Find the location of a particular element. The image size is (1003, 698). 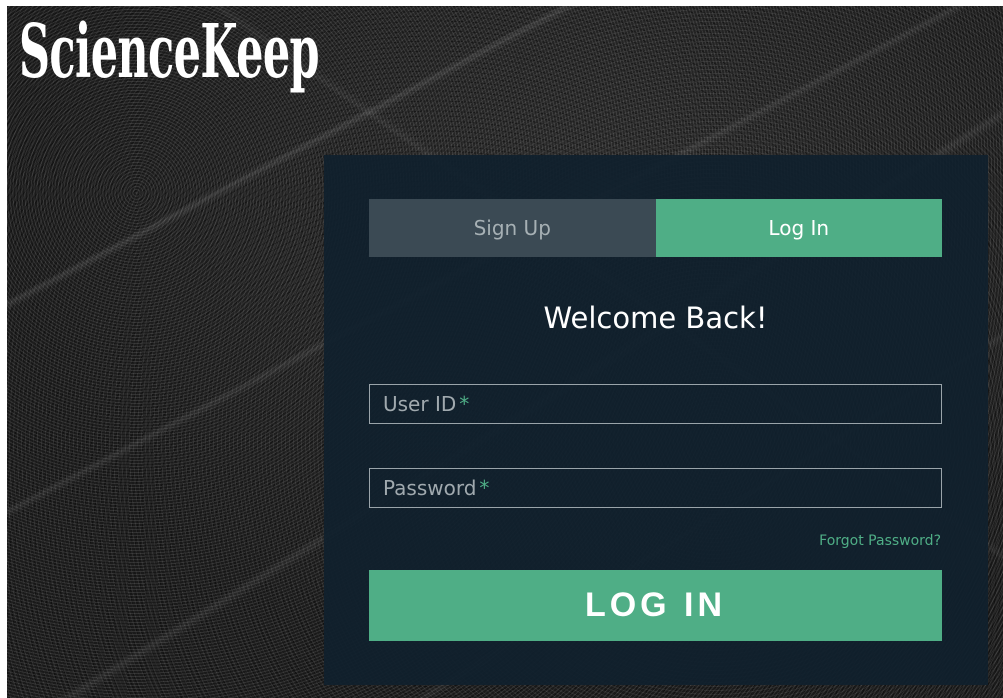

welcome-heading: Welcome Back! is located at coordinates (655, 318).